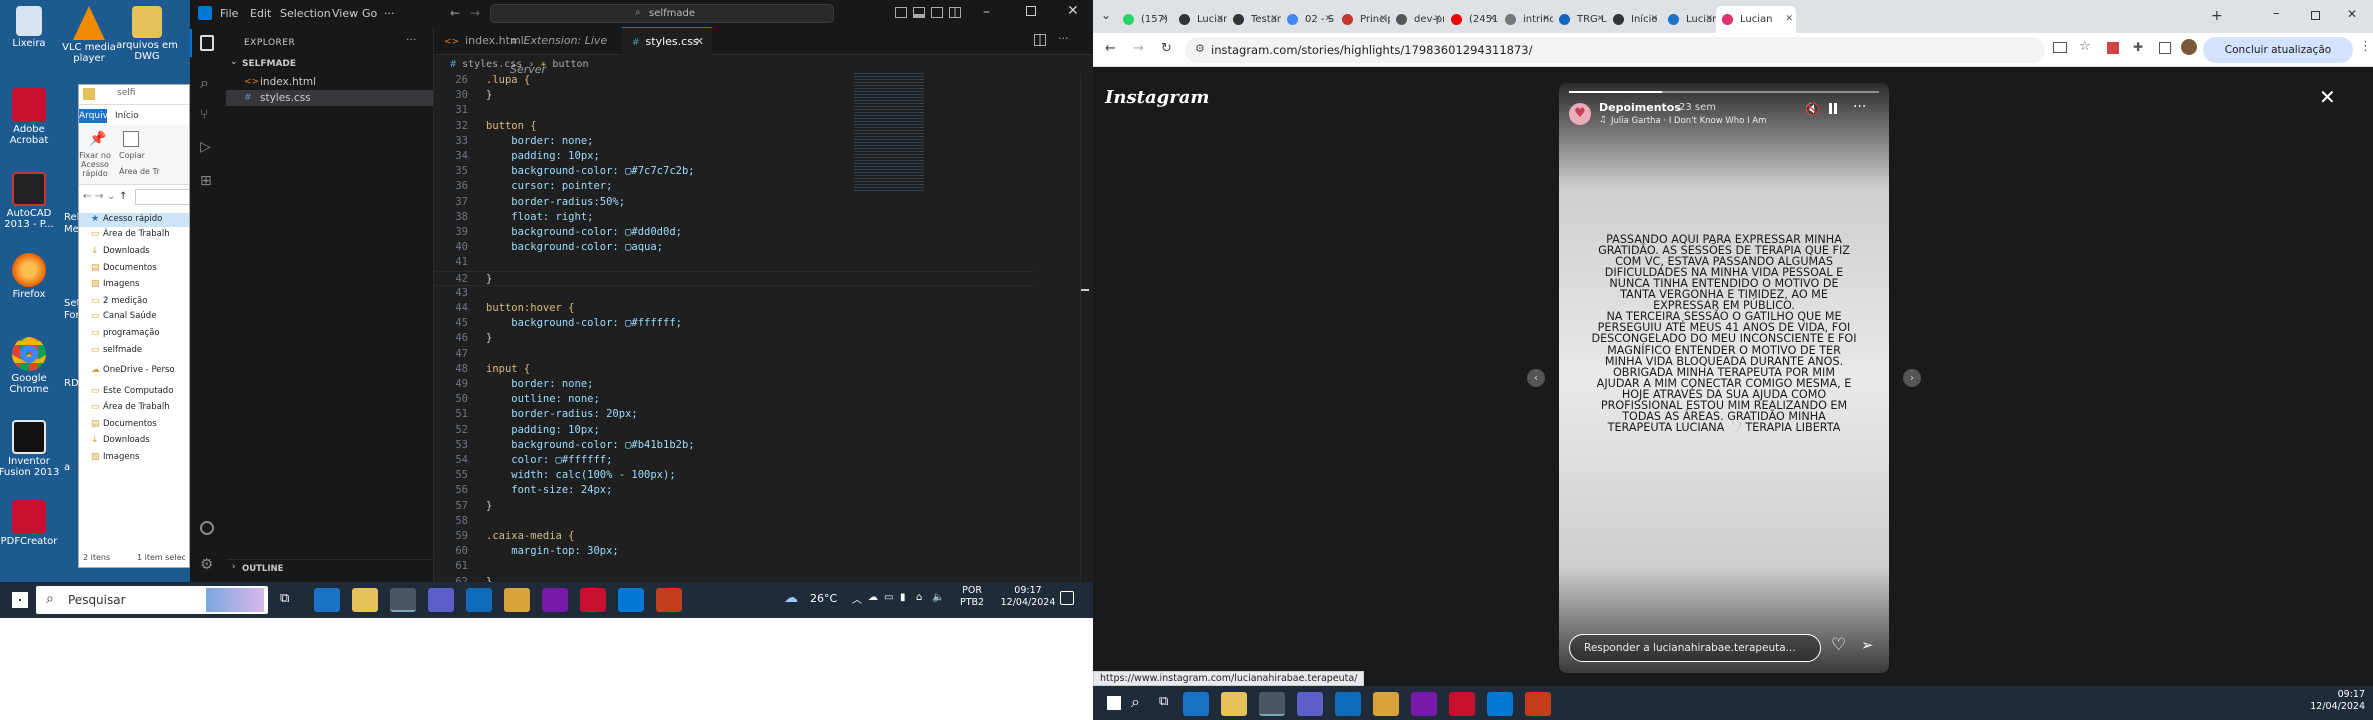 This screenshot has height=720, width=2373. What do you see at coordinates (1634, 19) in the screenshot?
I see `browser-tab: Início - ✕` at bounding box center [1634, 19].